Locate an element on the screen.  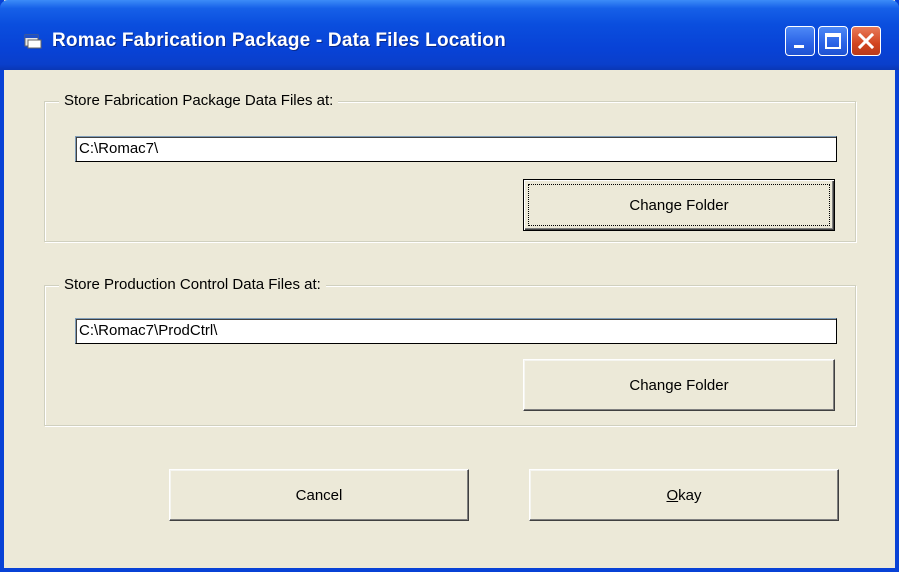
production-path-field: C:\Romac7\ProdCtrl\ is located at coordinates (456, 331).